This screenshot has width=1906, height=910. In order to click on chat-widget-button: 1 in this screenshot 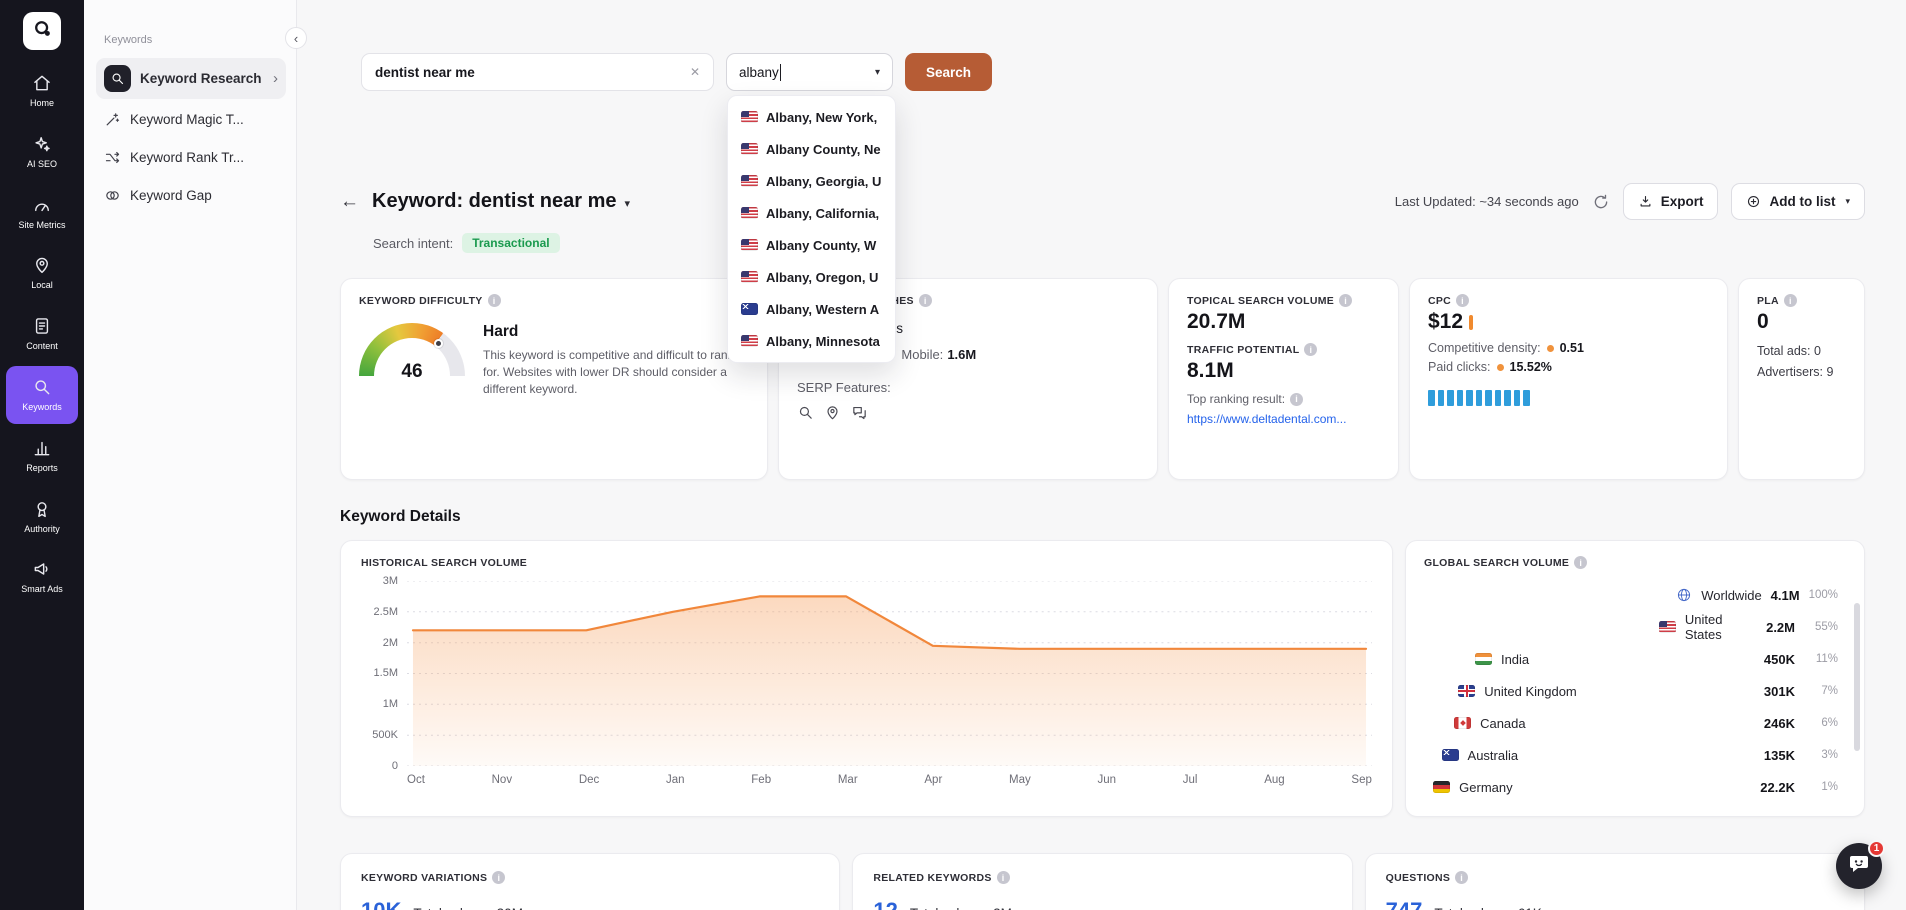, I will do `click(1860, 864)`.